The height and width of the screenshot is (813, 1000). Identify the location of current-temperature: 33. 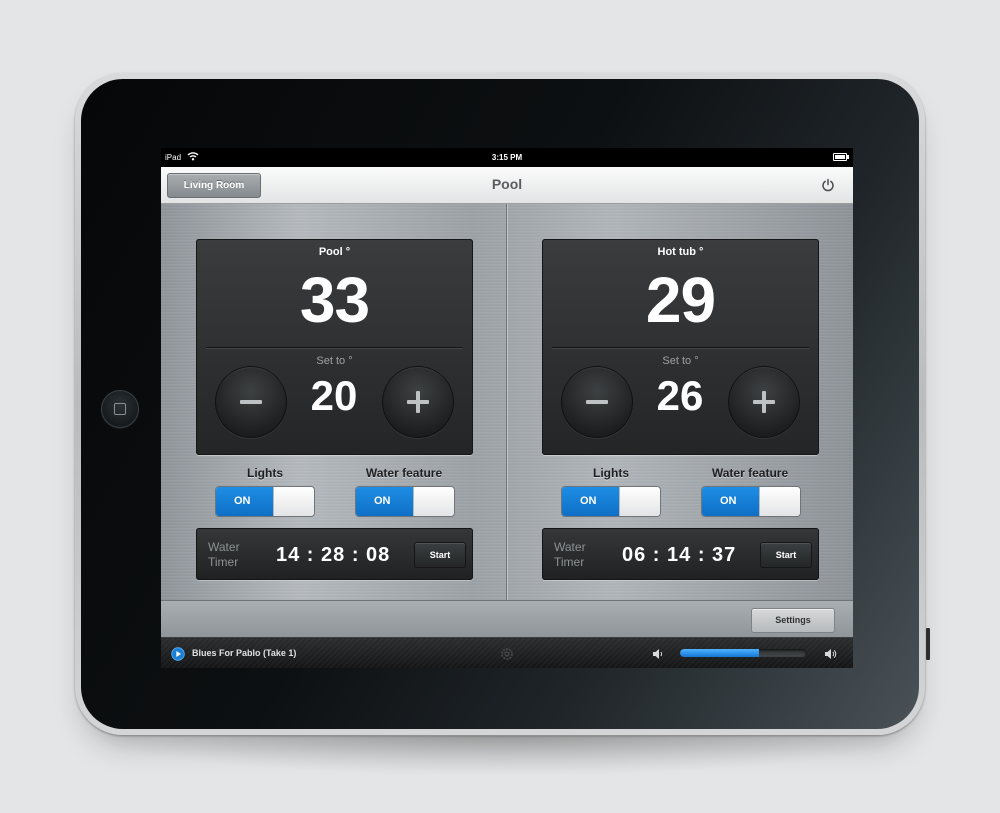
(334, 300).